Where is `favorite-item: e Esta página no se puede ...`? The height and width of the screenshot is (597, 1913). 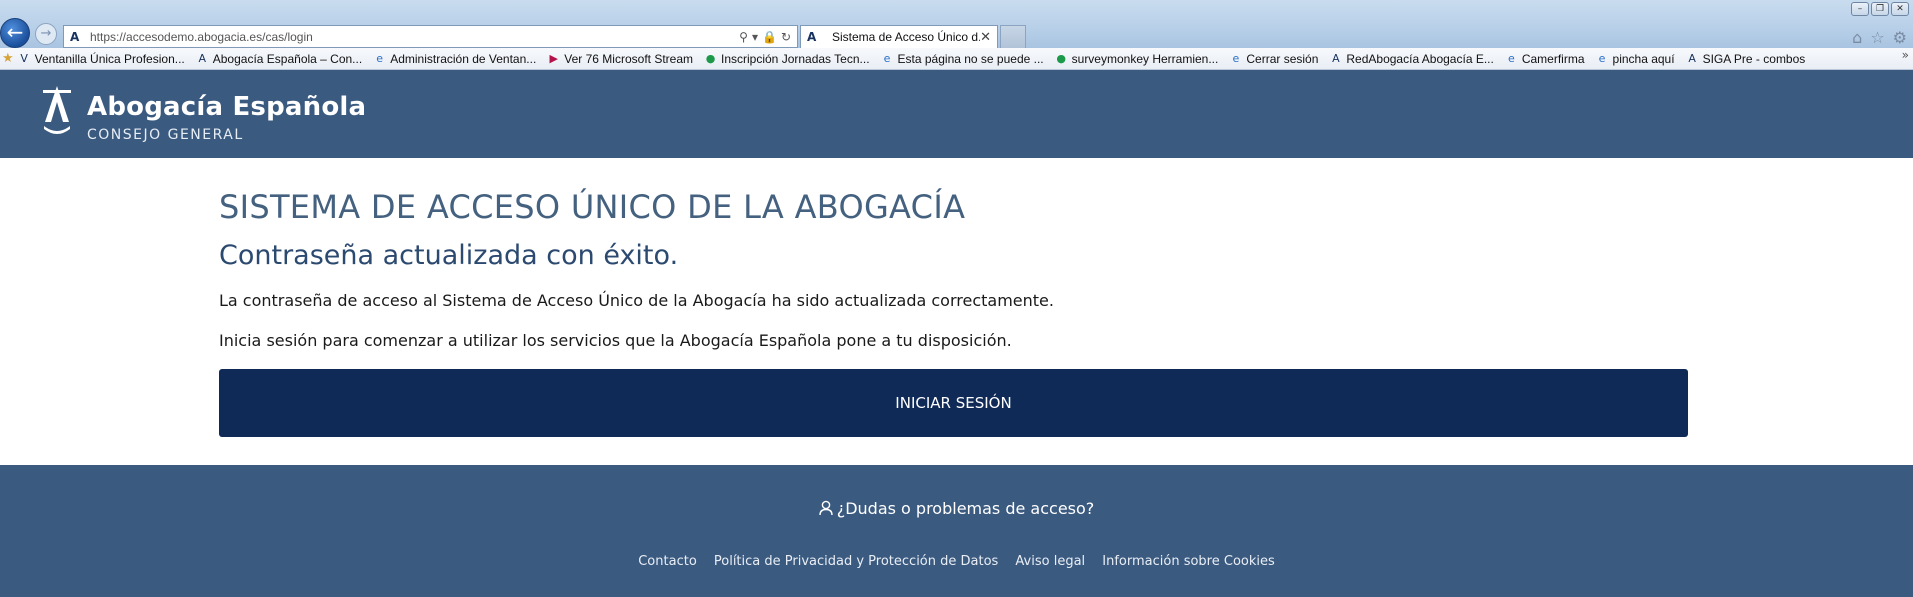
favorite-item: e Esta página no se puede ... is located at coordinates (962, 59).